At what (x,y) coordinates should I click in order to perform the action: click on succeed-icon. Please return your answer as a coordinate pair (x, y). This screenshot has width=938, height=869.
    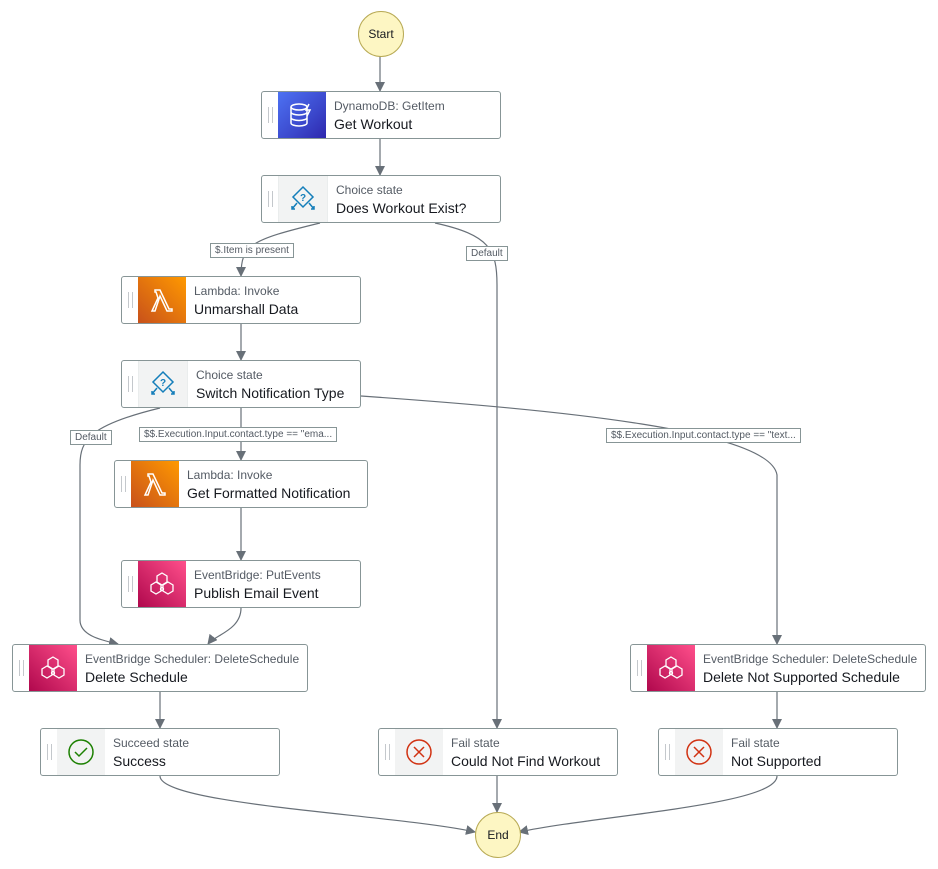
    Looking at the image, I should click on (81, 752).